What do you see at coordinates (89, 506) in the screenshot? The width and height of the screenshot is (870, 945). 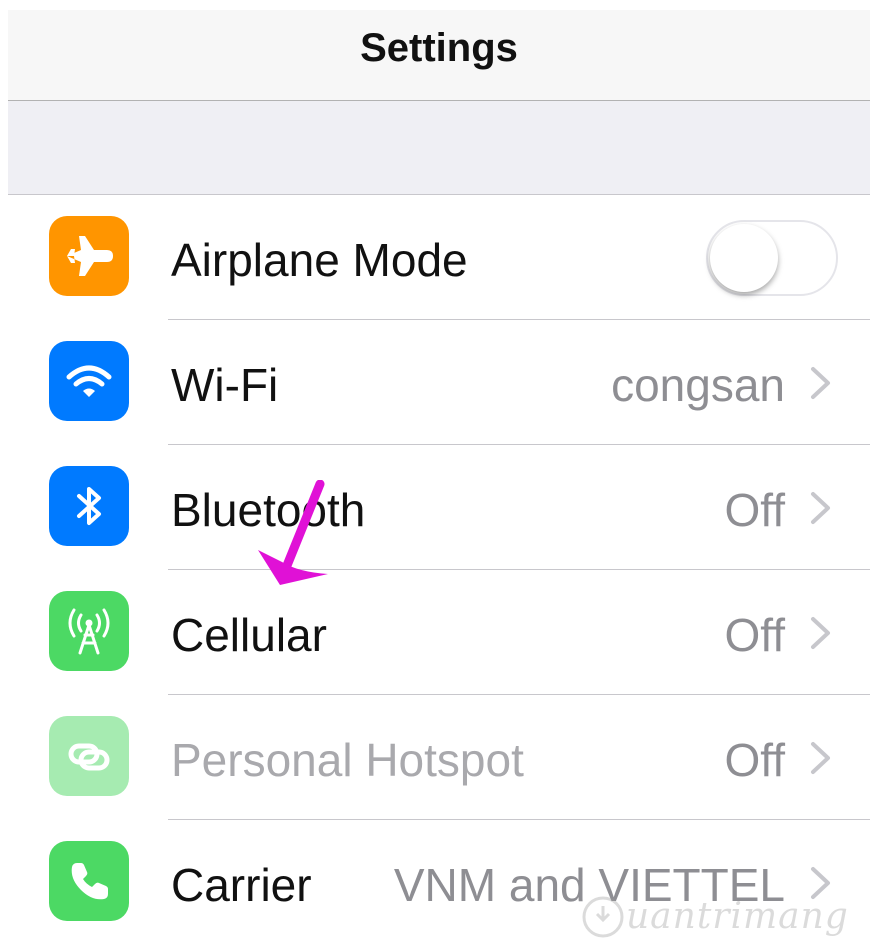 I see `bluetooth-icon` at bounding box center [89, 506].